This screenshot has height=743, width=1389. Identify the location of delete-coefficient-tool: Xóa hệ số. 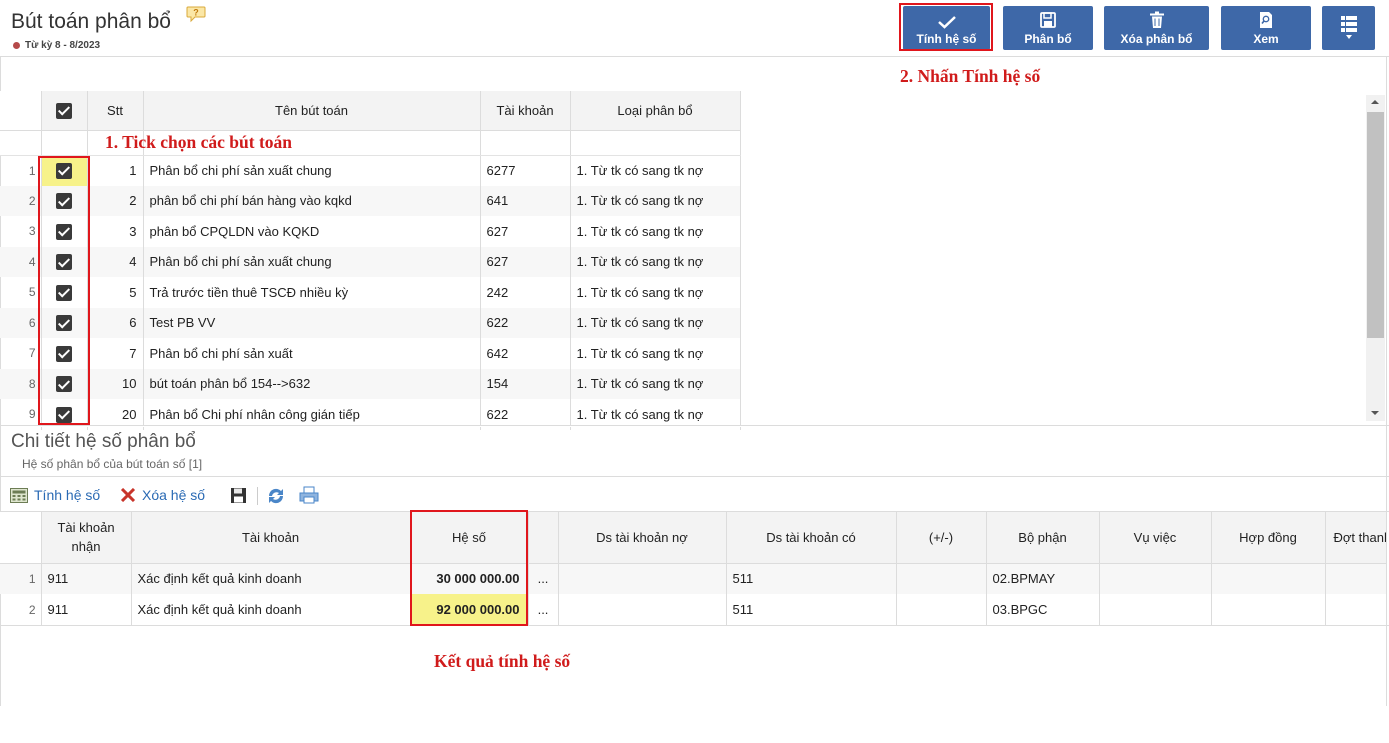
(162, 495).